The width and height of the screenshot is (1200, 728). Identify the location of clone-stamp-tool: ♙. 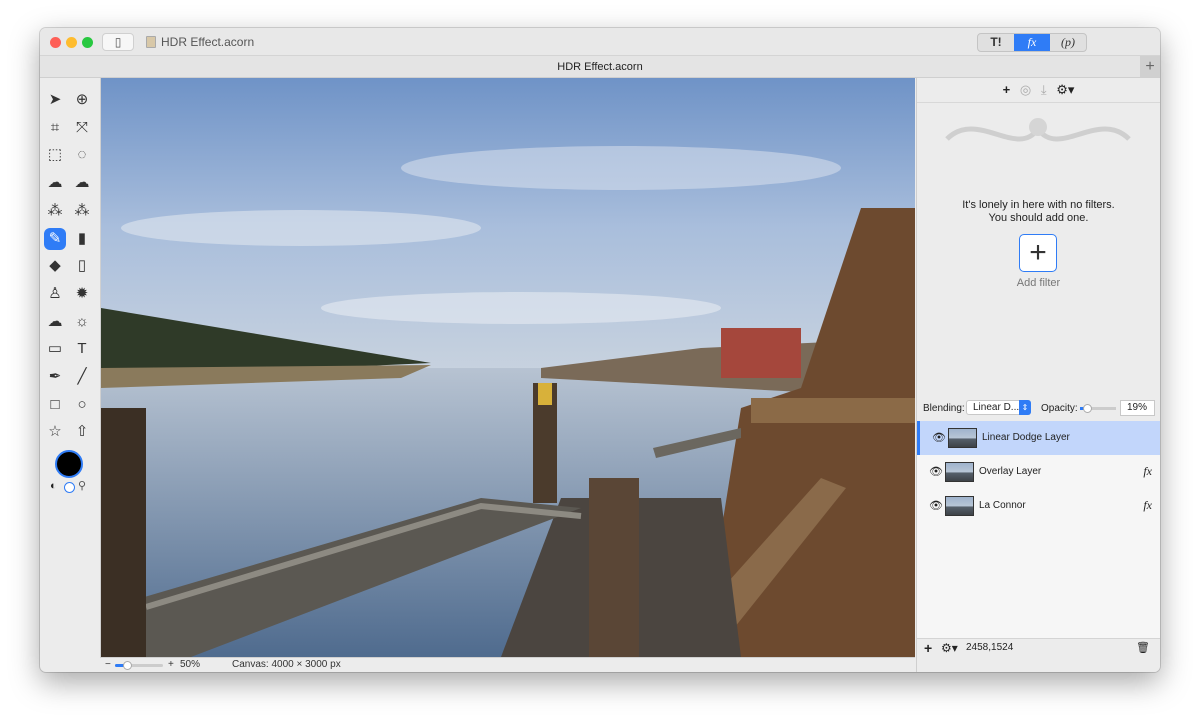
(55, 294).